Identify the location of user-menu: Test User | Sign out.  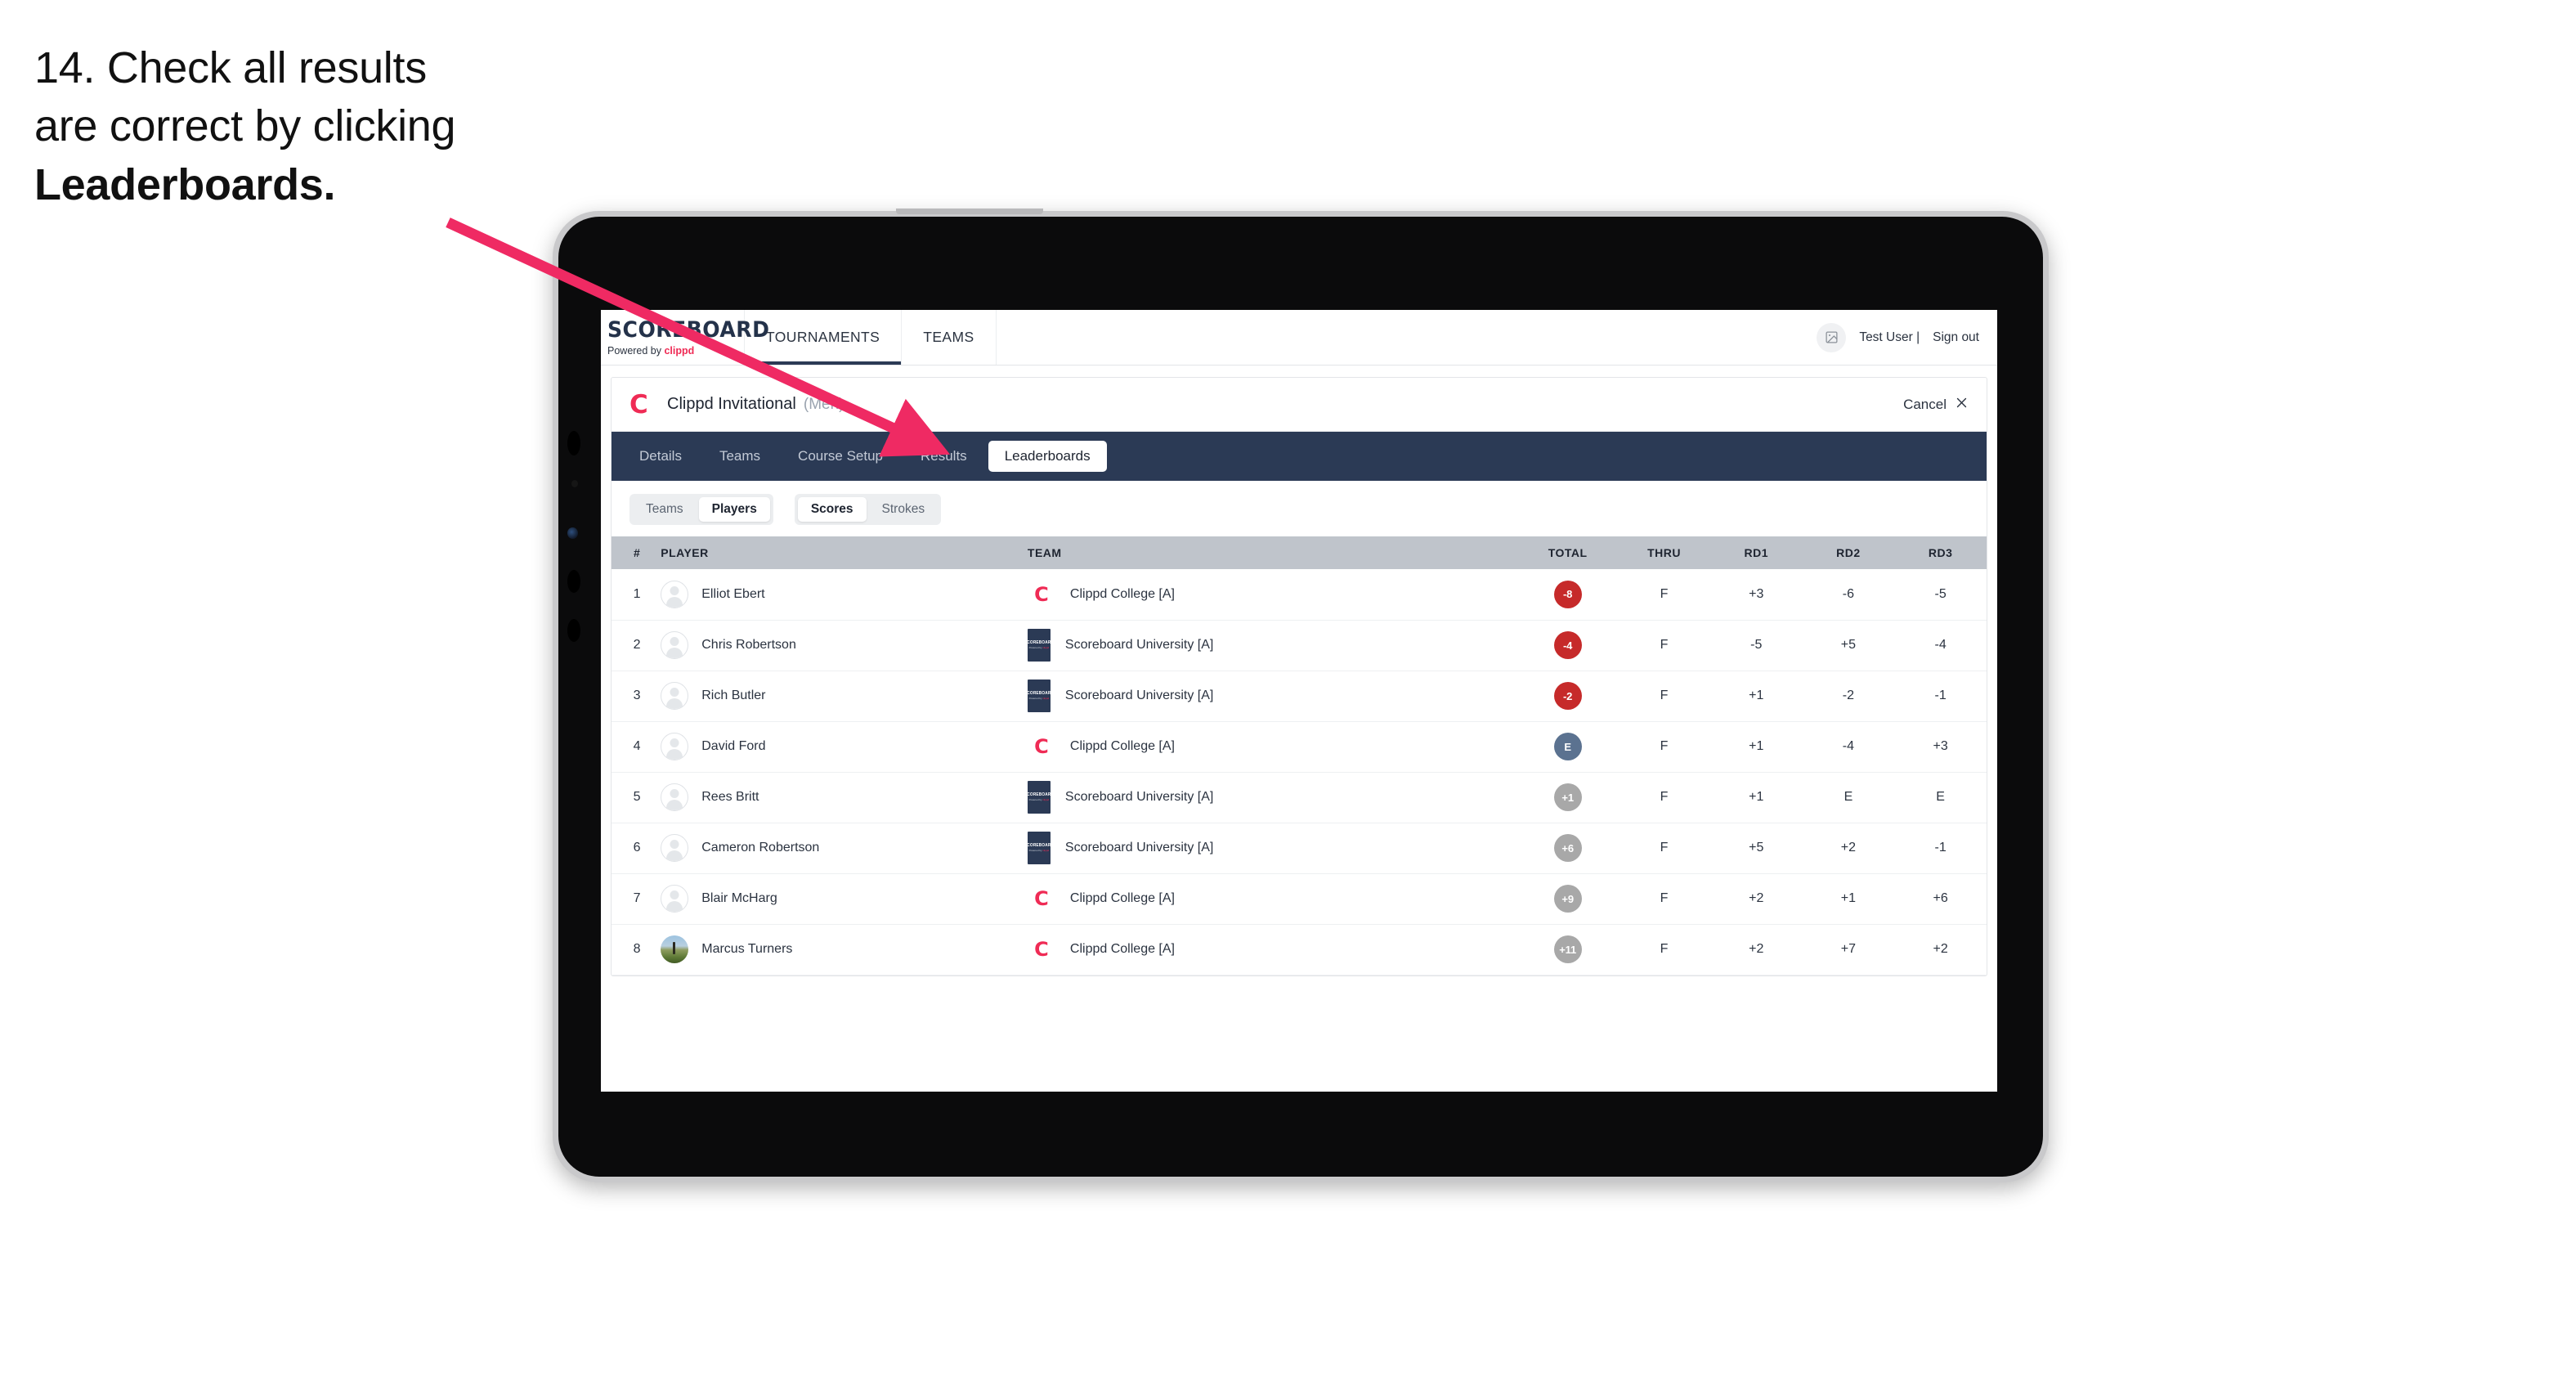
(1907, 337).